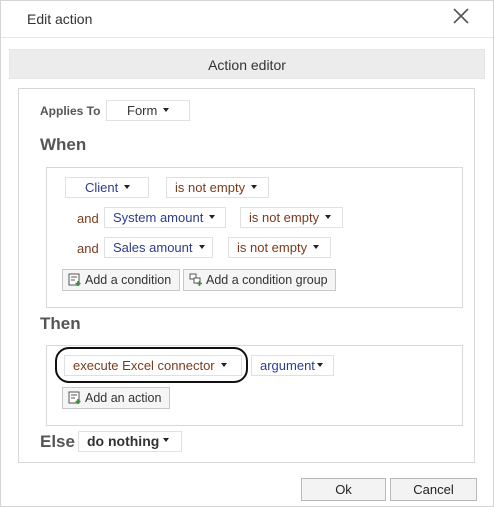 This screenshot has width=494, height=507. I want to click on condition-3-operator: is not empty, so click(272, 247).